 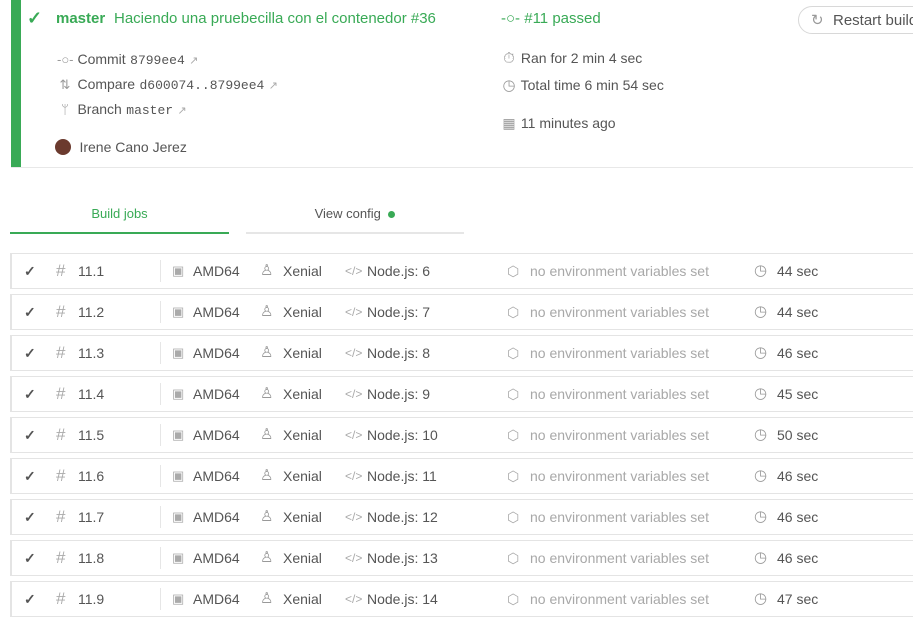 I want to click on tab-build-jobs: Build jobs, so click(x=119, y=215).